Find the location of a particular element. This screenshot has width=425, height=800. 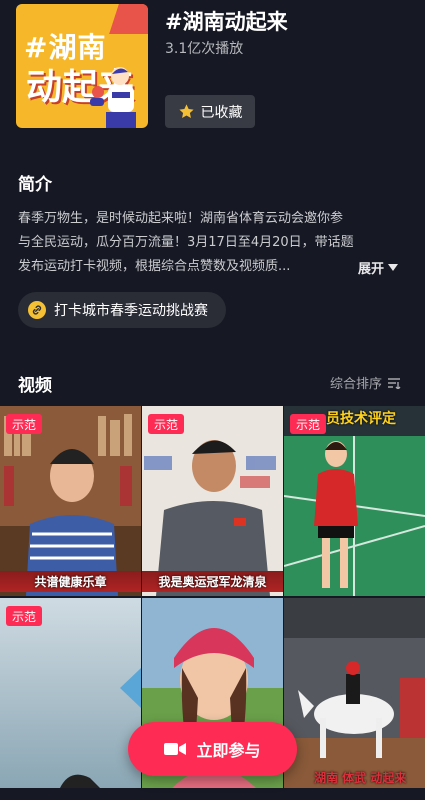

intro-heading: 简介 is located at coordinates (35, 185).